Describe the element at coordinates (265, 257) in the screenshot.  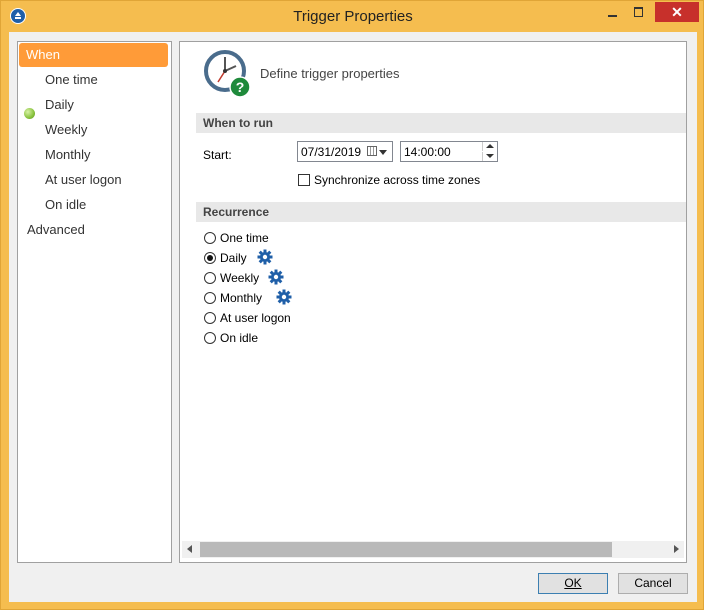
I see `daily-settings-gear-icon` at that location.